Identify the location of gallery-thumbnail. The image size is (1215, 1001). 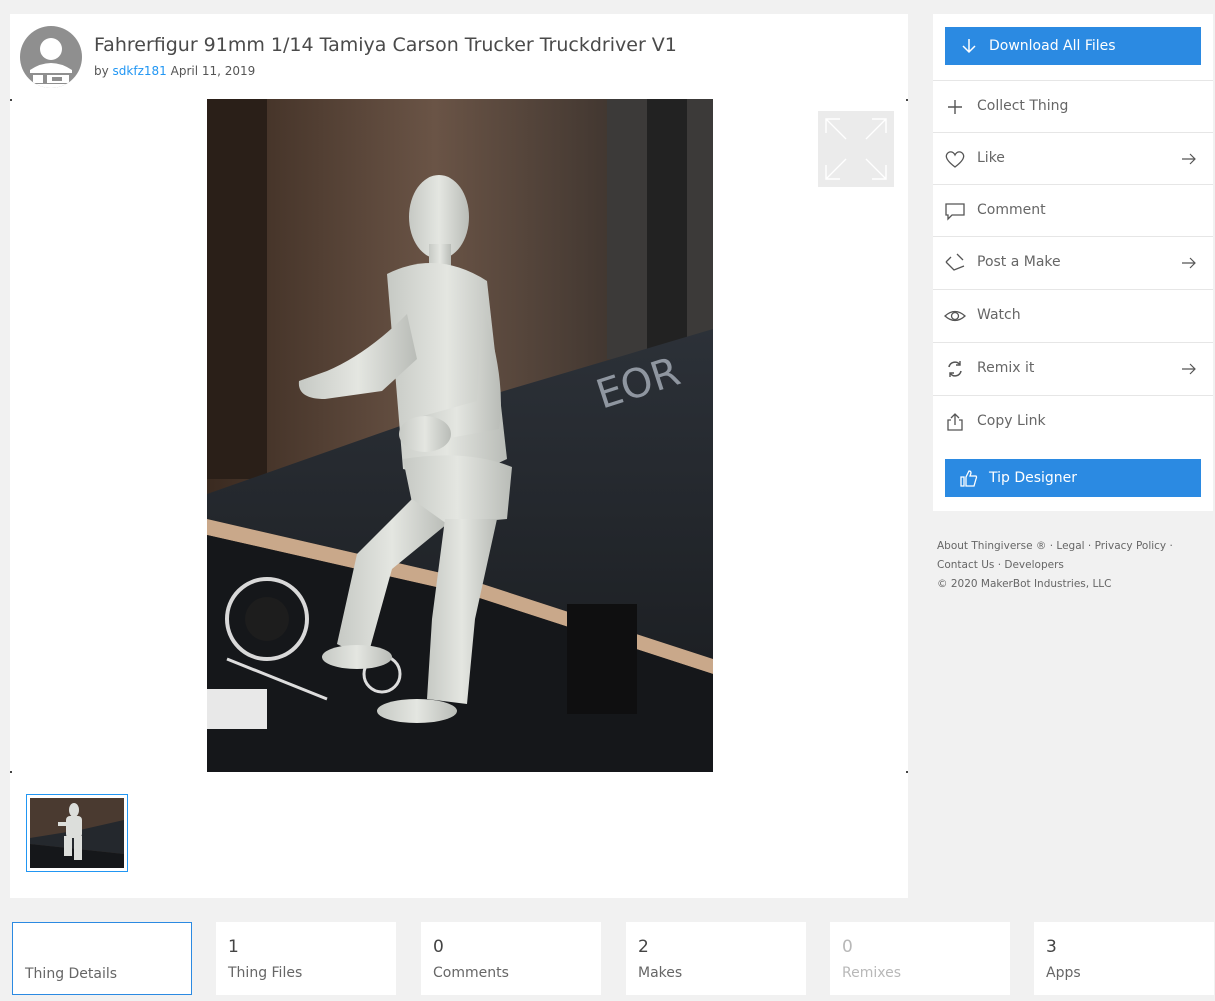
(77, 833).